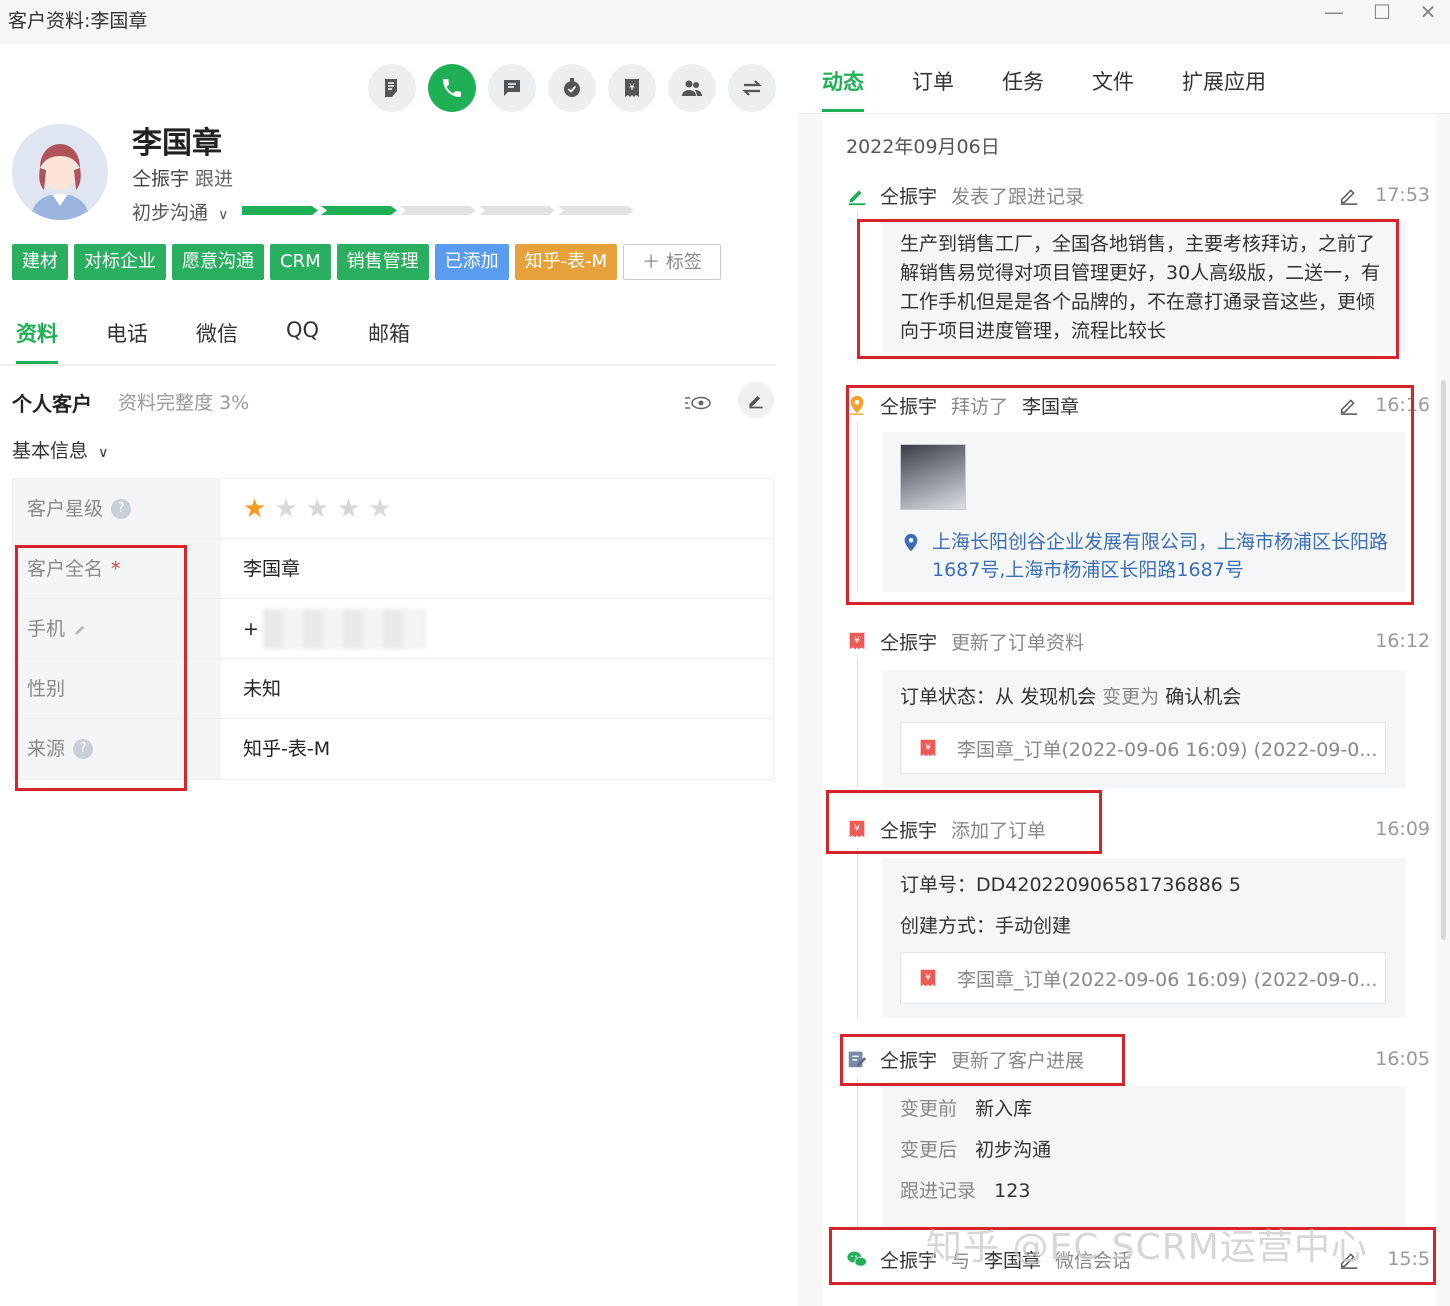 The image size is (1450, 1306). What do you see at coordinates (218, 262) in the screenshot?
I see `tag: 愿意沟通` at bounding box center [218, 262].